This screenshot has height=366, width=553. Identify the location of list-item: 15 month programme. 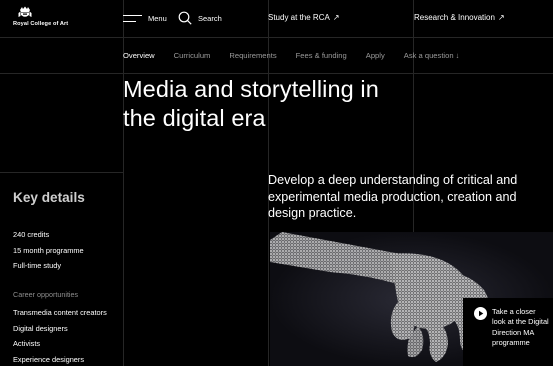
(48, 250).